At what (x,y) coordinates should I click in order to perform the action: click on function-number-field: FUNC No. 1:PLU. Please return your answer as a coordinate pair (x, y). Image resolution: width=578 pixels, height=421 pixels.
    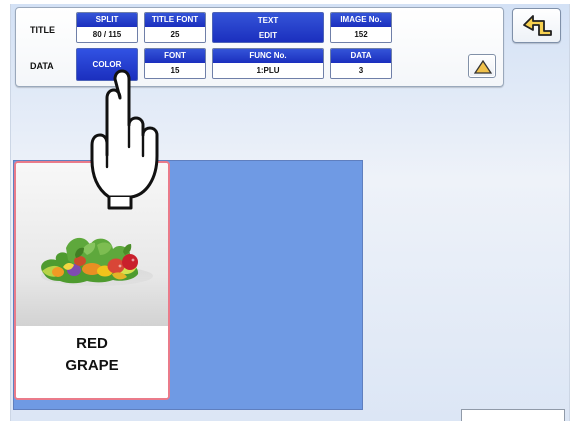
    Looking at the image, I should click on (268, 63).